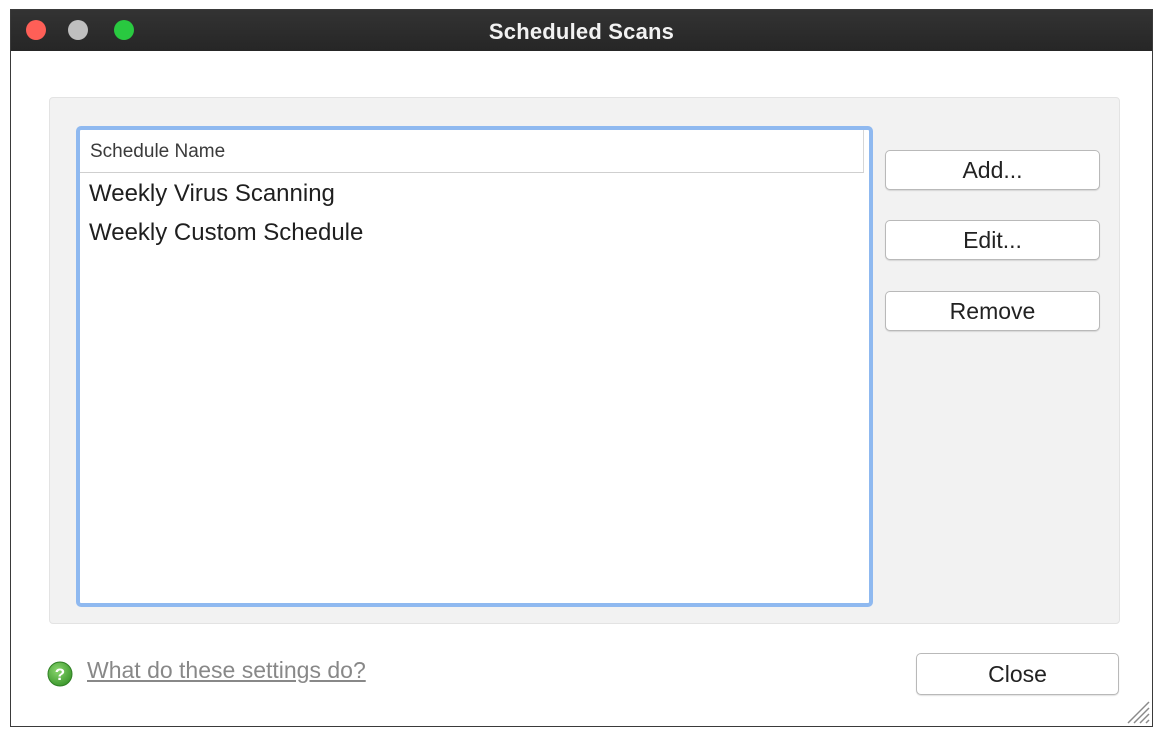 The width and height of the screenshot is (1155, 729). I want to click on resize-grip-icon, so click(1136, 710).